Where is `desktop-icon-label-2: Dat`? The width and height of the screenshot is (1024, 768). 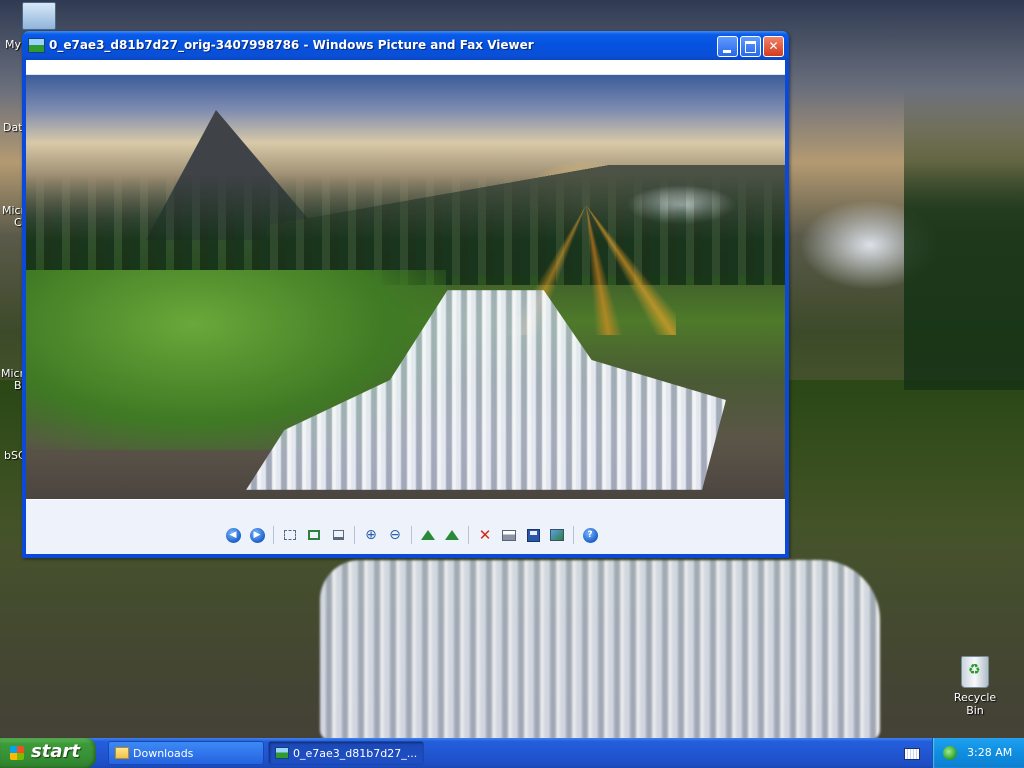 desktop-icon-label-2: Dat is located at coordinates (13, 127).